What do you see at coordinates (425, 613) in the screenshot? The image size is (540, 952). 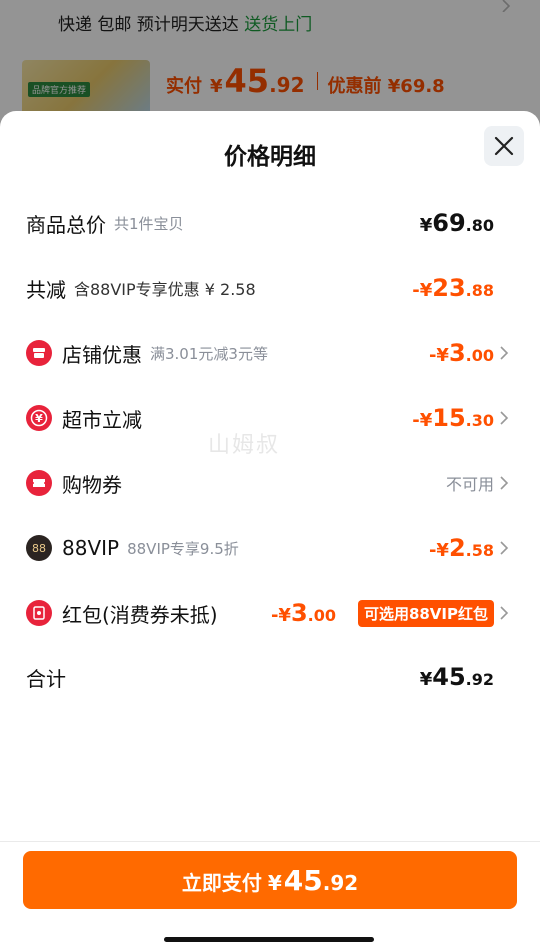 I see `select-vip-red-packet-badge: 可选用88VIP红包` at bounding box center [425, 613].